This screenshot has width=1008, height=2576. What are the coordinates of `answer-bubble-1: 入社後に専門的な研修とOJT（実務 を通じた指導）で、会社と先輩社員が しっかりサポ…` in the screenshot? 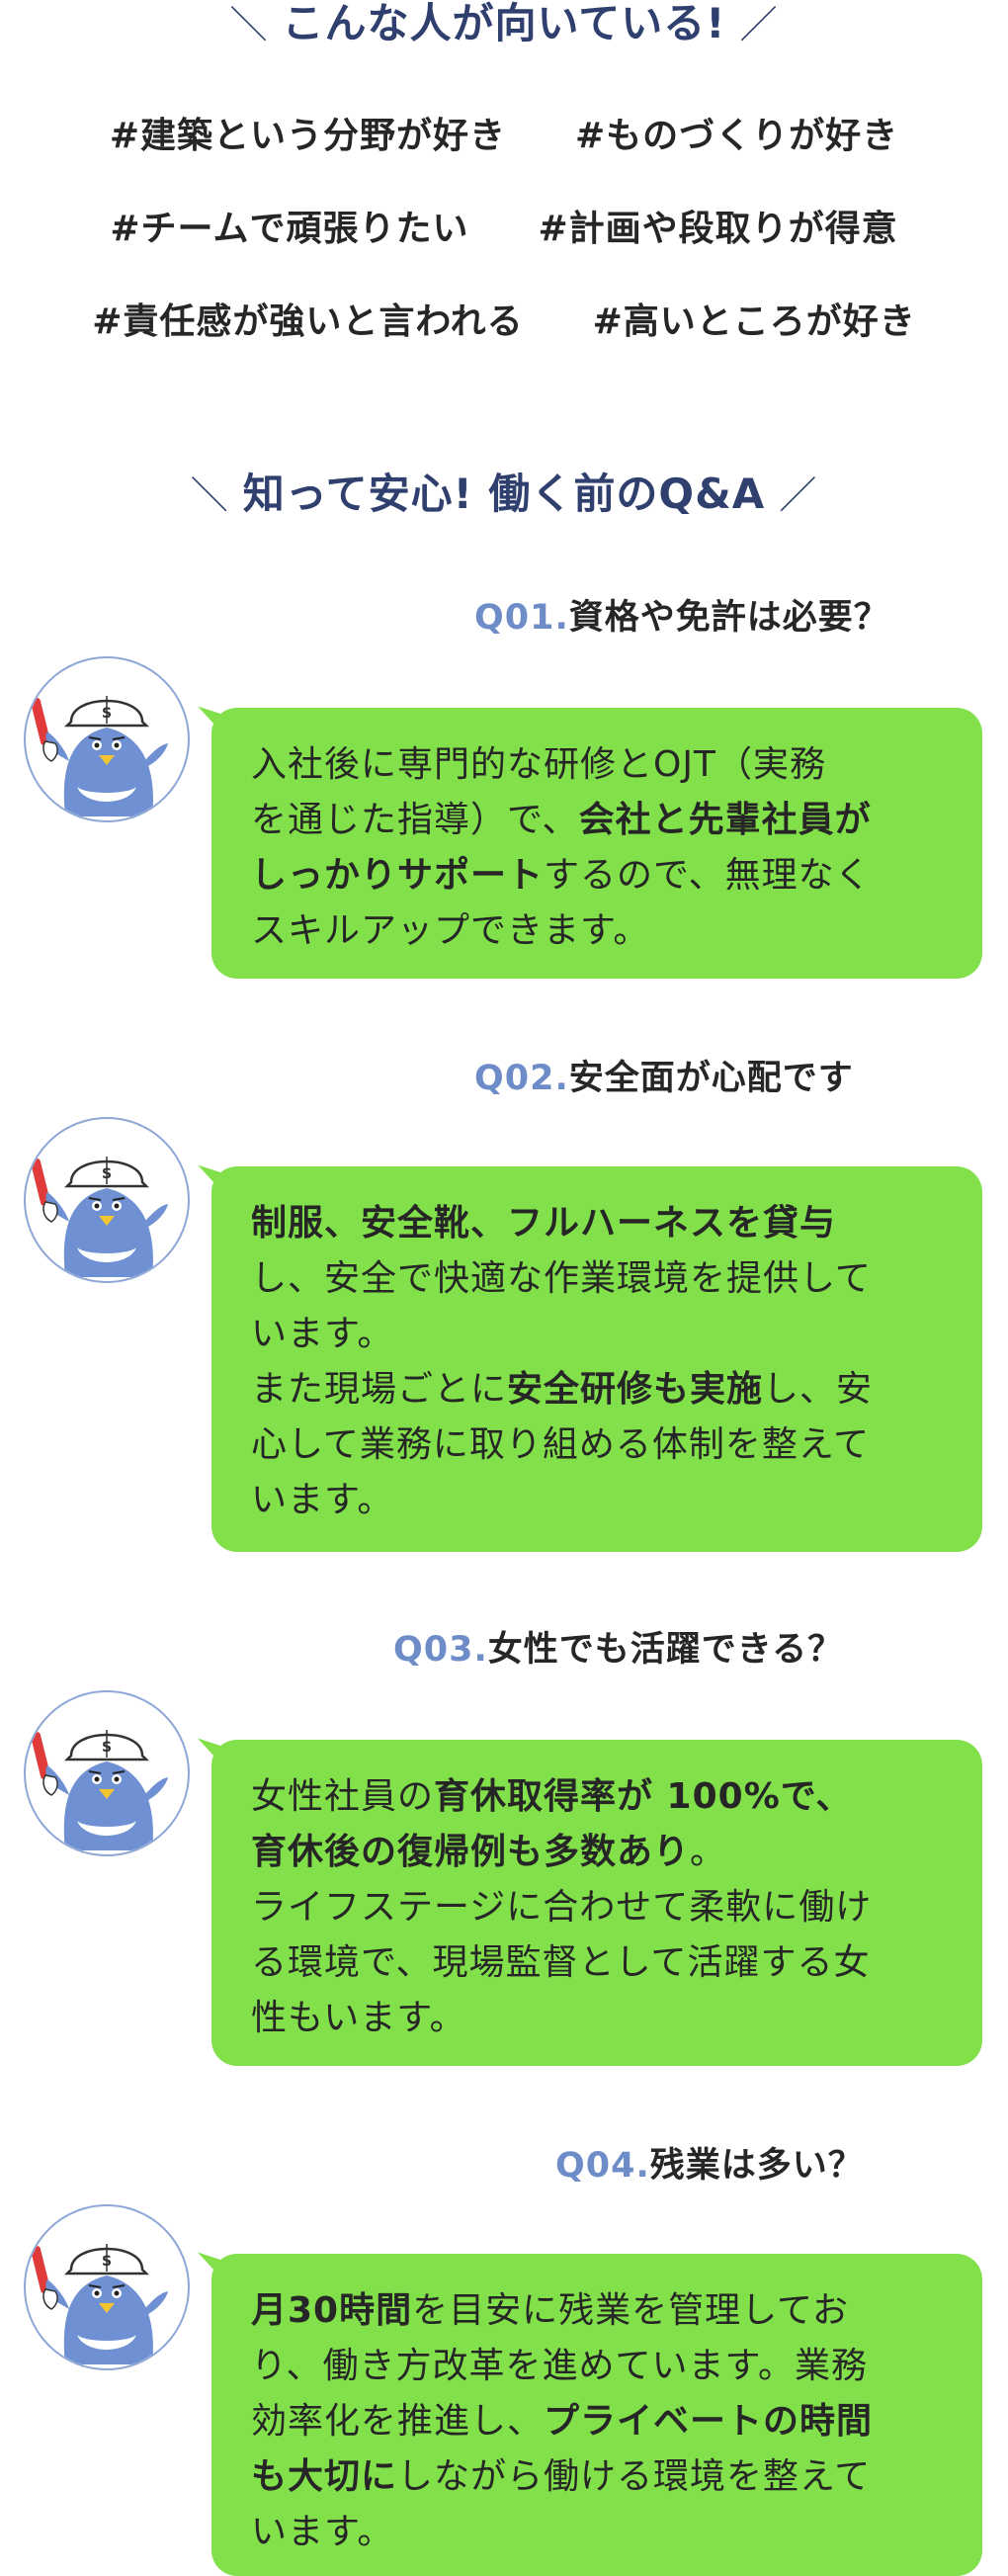 It's located at (596, 843).